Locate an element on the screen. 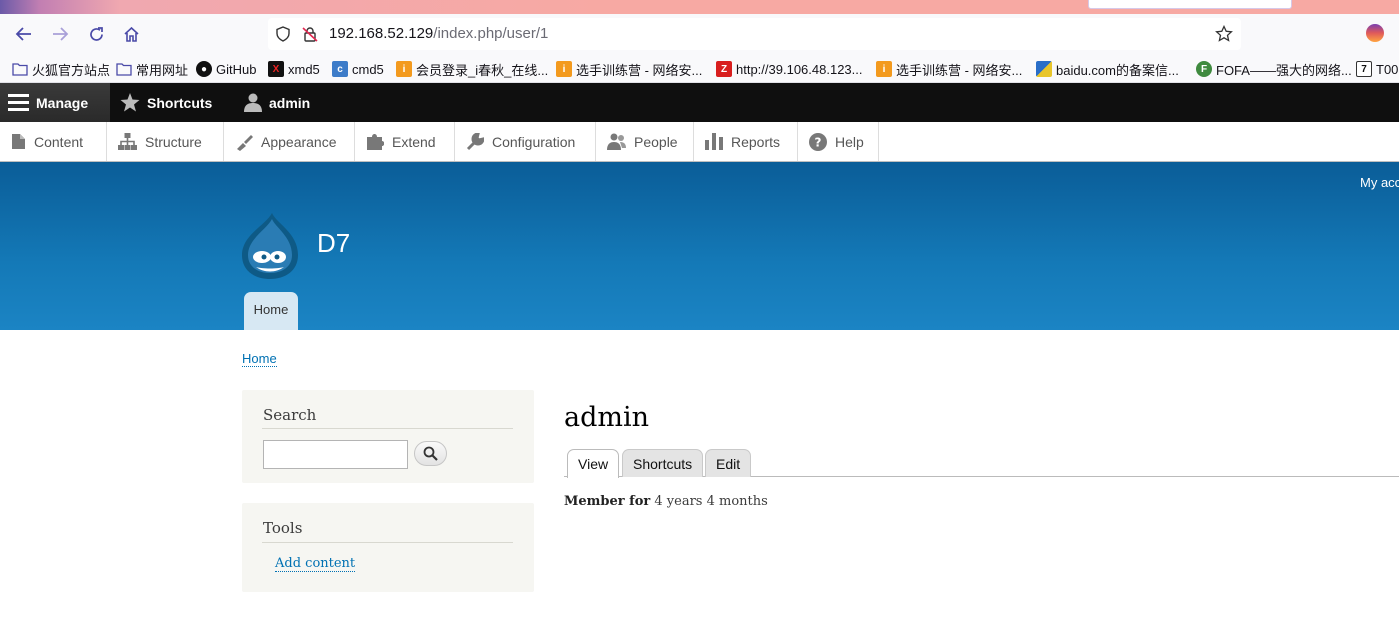  tools-block: Tools Add content is located at coordinates (388, 547).